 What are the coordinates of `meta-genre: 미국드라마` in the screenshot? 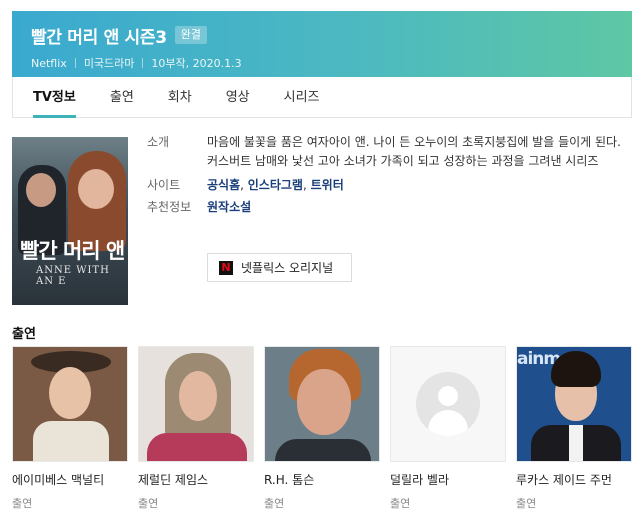 It's located at (109, 63).